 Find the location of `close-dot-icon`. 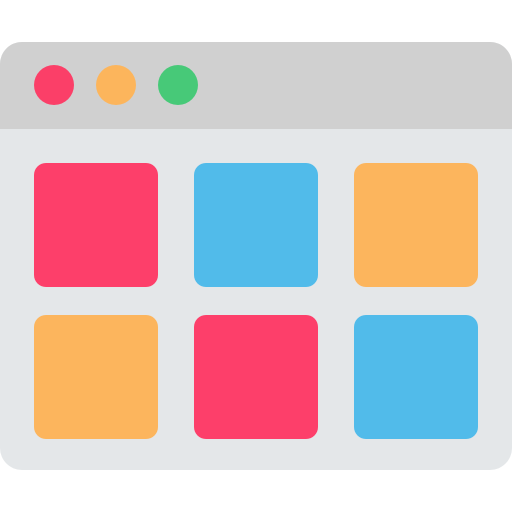

close-dot-icon is located at coordinates (54, 85).